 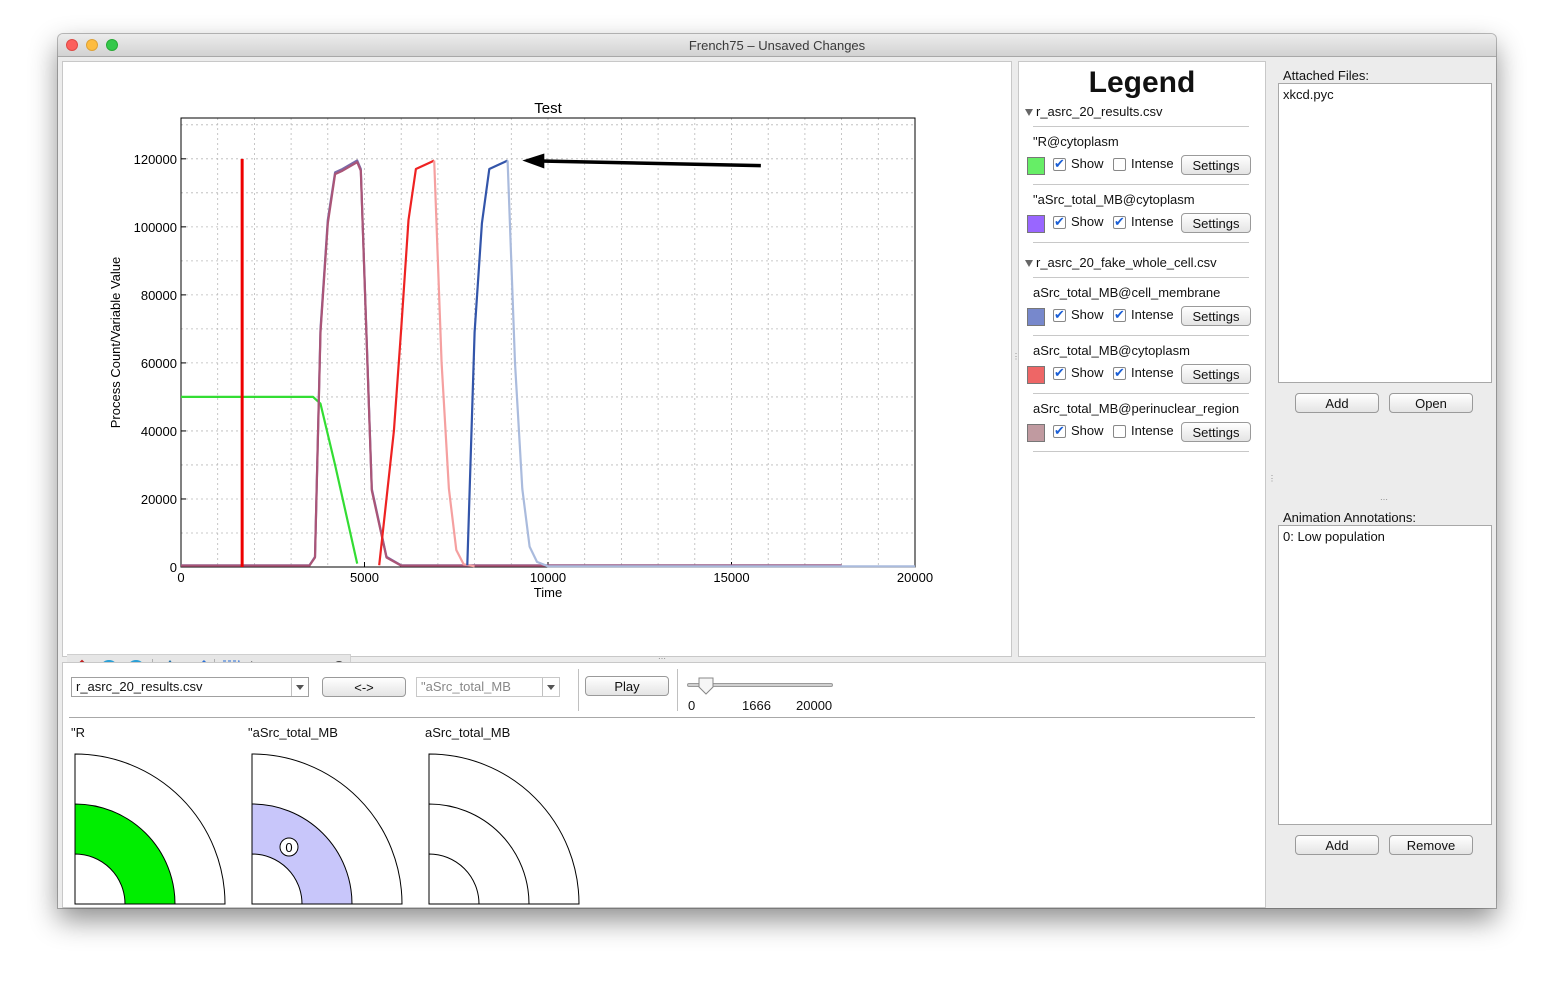 I want to click on title-bar: French75 – Unsaved Changes, so click(x=777, y=45).